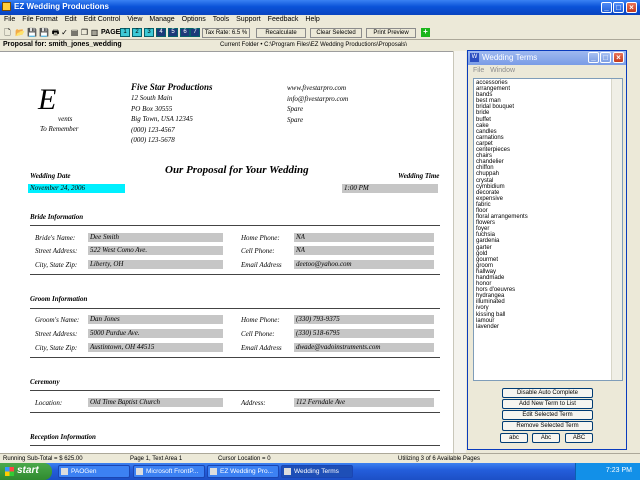 The width and height of the screenshot is (640, 480). What do you see at coordinates (260, 238) in the screenshot?
I see `bride-home-label: Home Phone:` at bounding box center [260, 238].